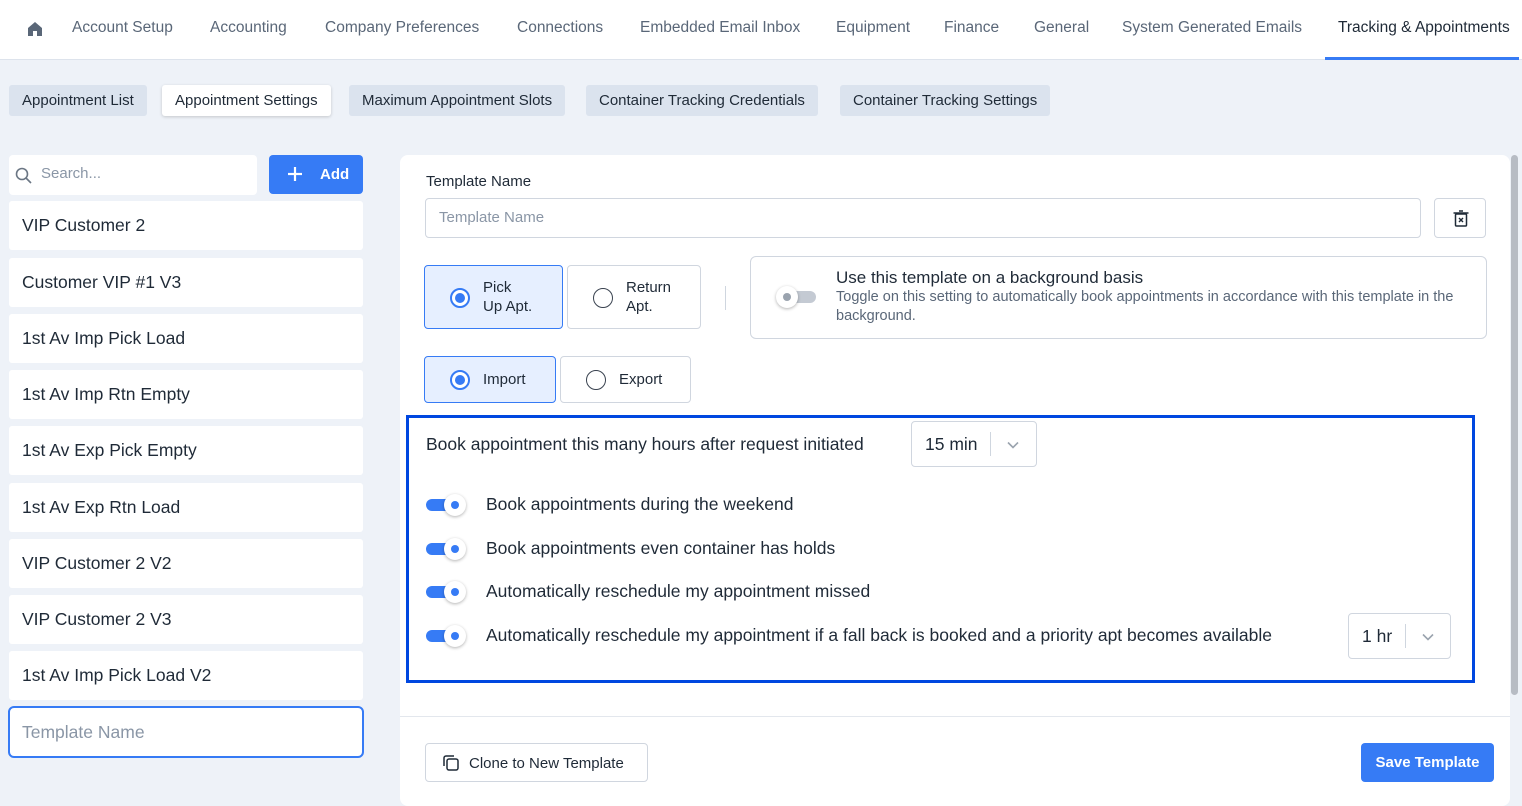  Describe the element at coordinates (492, 217) in the screenshot. I see `template-name-placeholder: Template Name` at that location.